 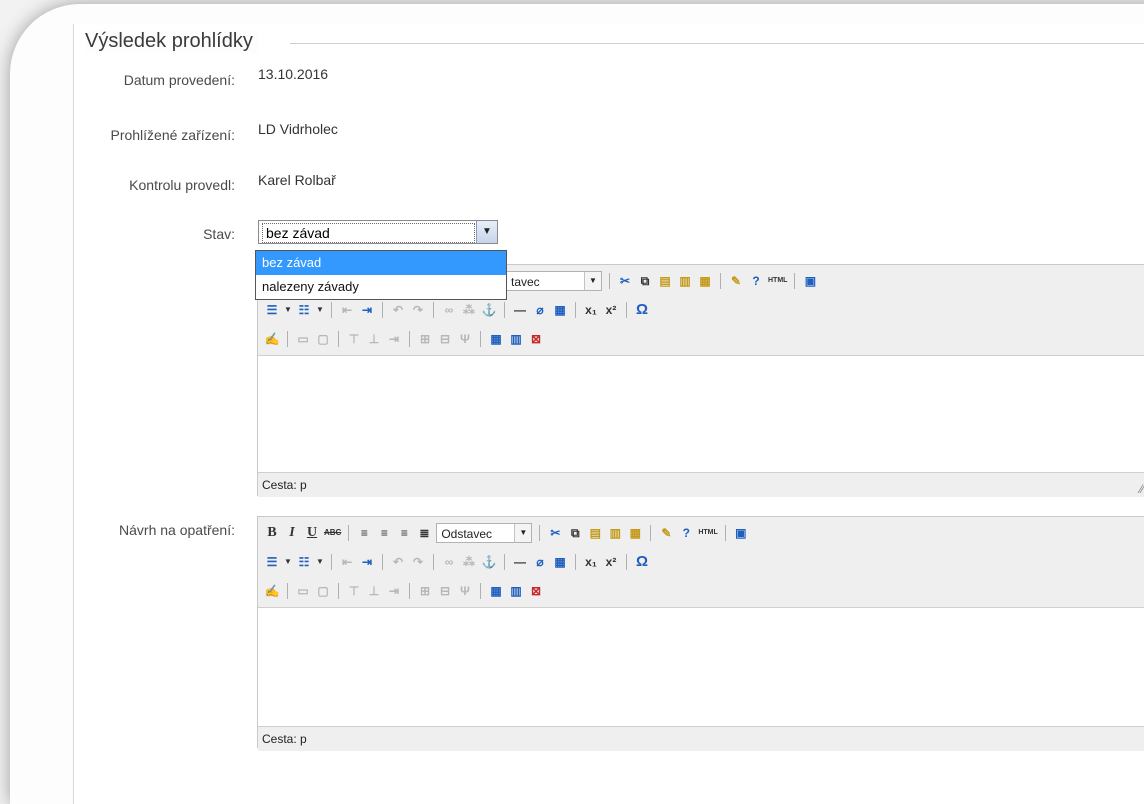 What do you see at coordinates (179, 80) in the screenshot?
I see `date-label: Datum provedení:` at bounding box center [179, 80].